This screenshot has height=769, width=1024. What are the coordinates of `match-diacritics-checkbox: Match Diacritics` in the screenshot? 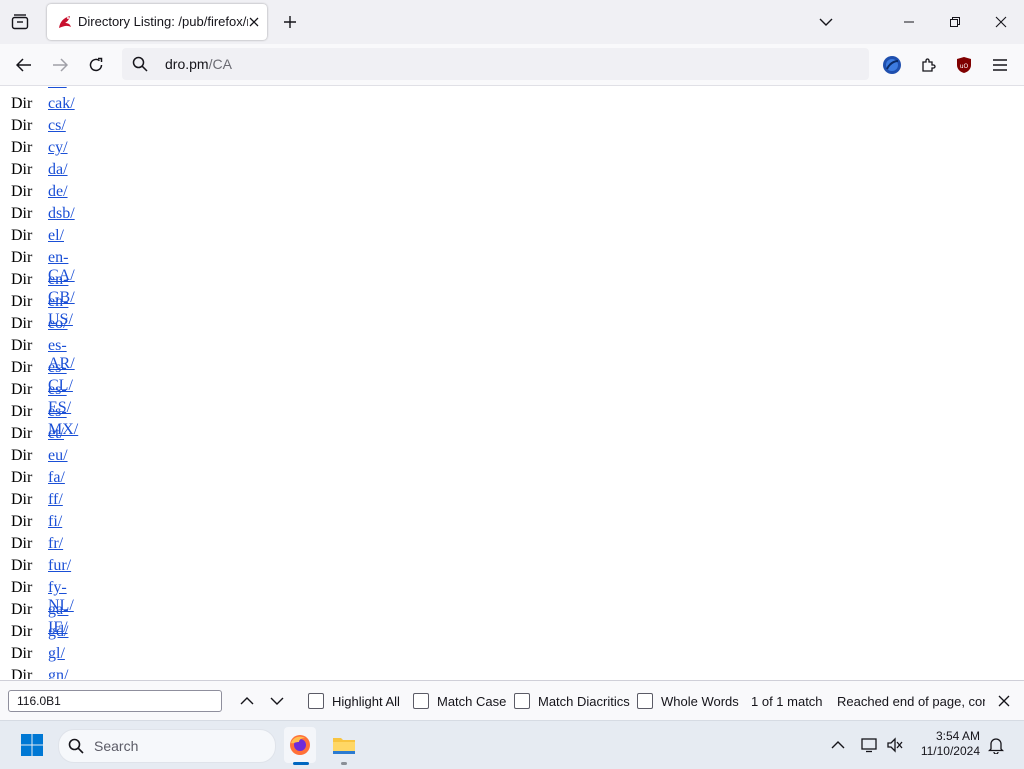 It's located at (572, 701).